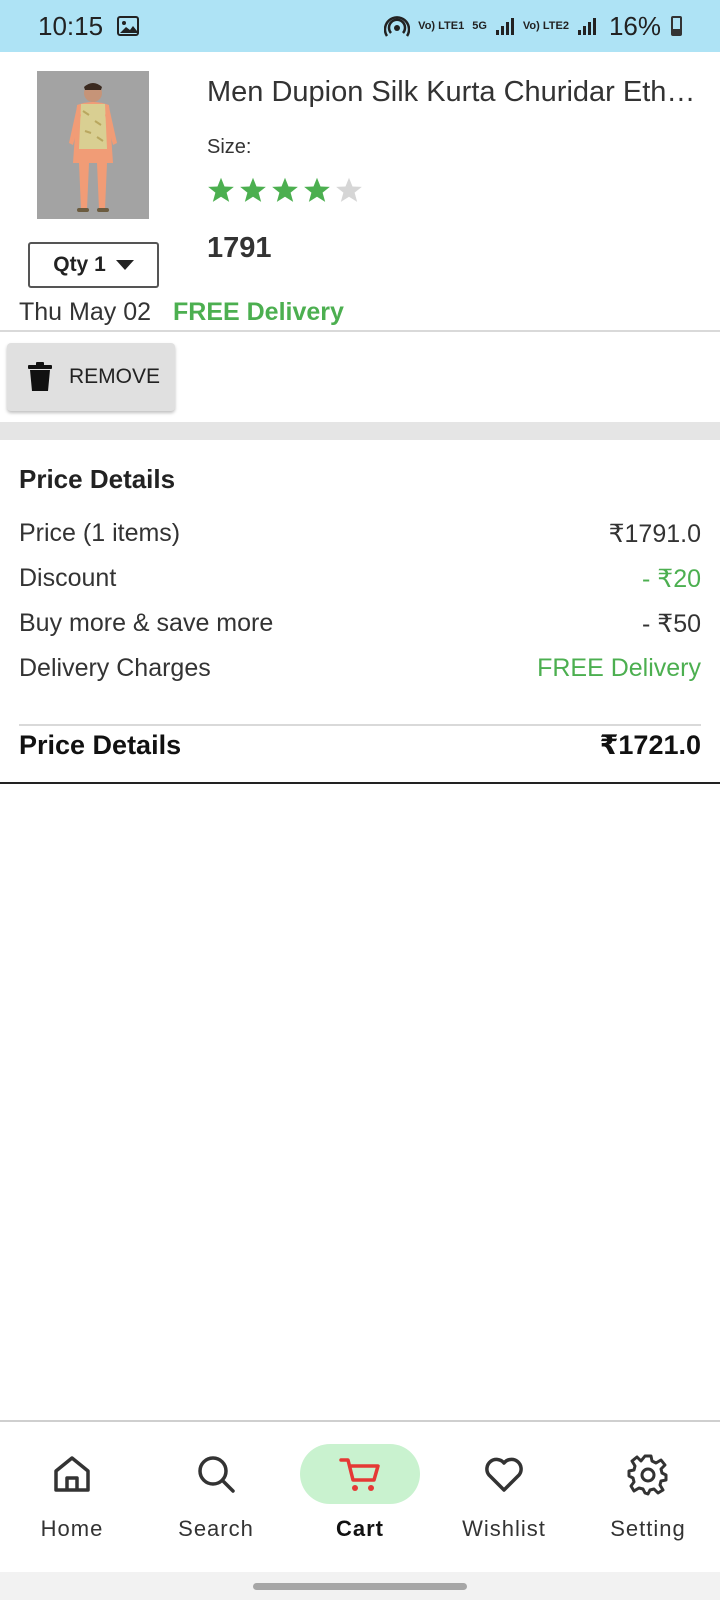 This screenshot has width=720, height=1600. What do you see at coordinates (619, 668) in the screenshot?
I see `delivery-charges-value: FREE Delivery` at bounding box center [619, 668].